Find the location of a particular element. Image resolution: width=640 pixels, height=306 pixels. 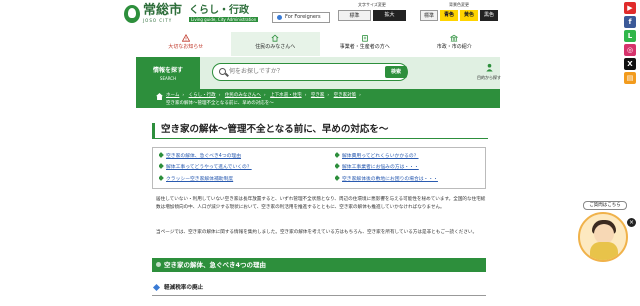

book-icon: ▤ is located at coordinates (630, 78).